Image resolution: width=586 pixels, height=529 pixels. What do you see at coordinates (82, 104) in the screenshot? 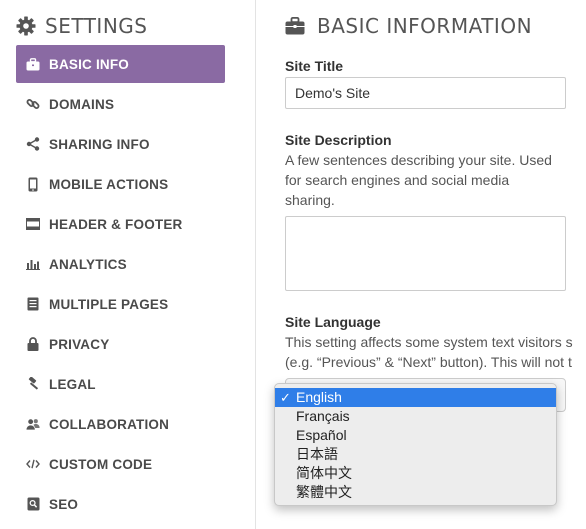
I see `sidebar-item-label: DOMAINS` at bounding box center [82, 104].